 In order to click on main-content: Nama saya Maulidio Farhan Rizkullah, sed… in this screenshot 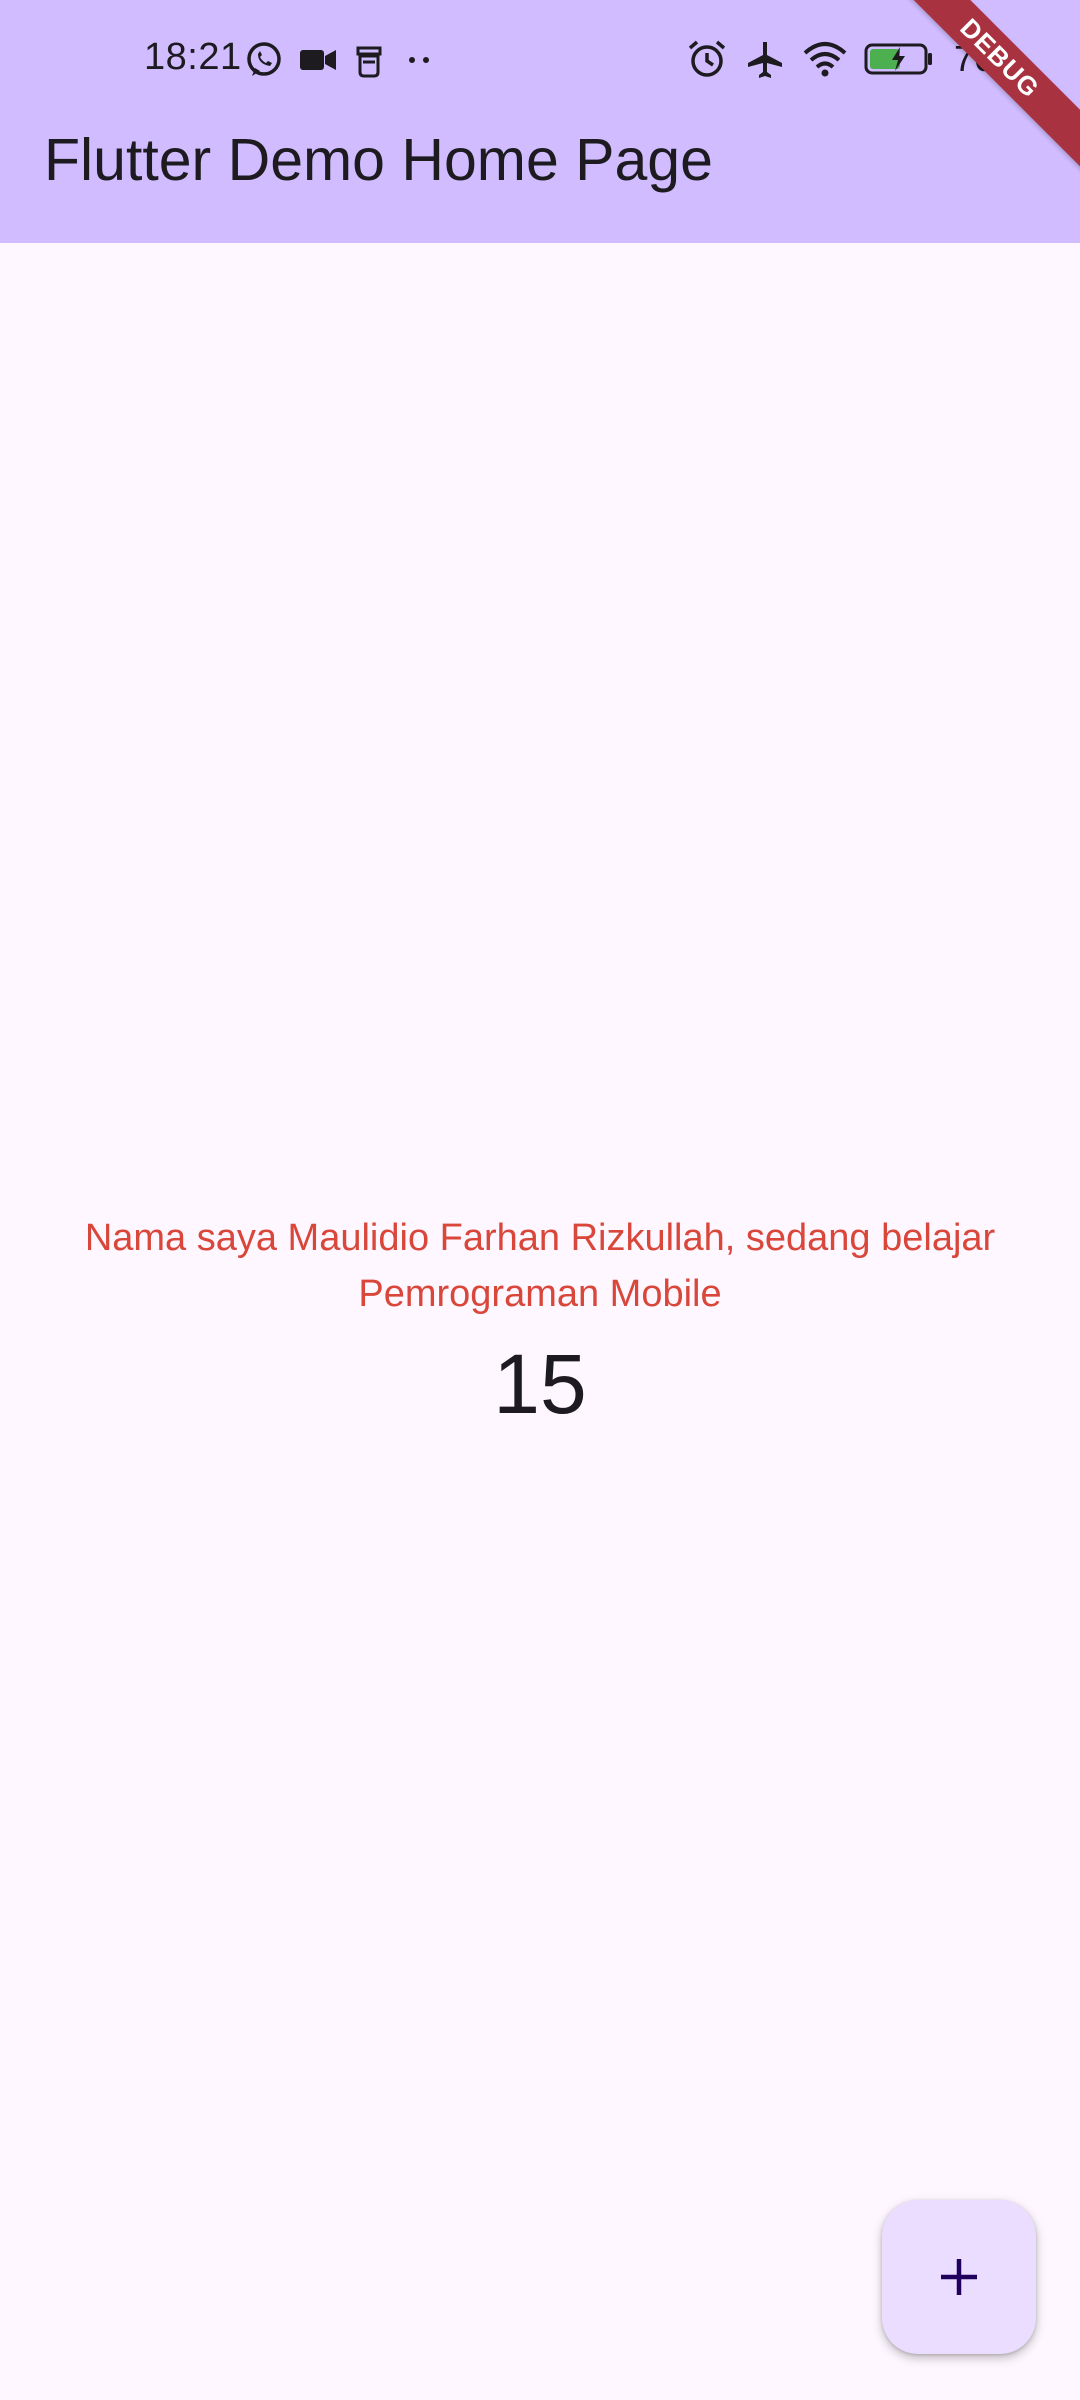, I will do `click(540, 1322)`.